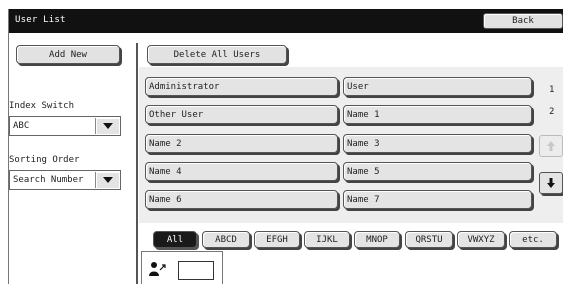  What do you see at coordinates (286, 21) in the screenshot?
I see `title-bar: User List Back` at bounding box center [286, 21].